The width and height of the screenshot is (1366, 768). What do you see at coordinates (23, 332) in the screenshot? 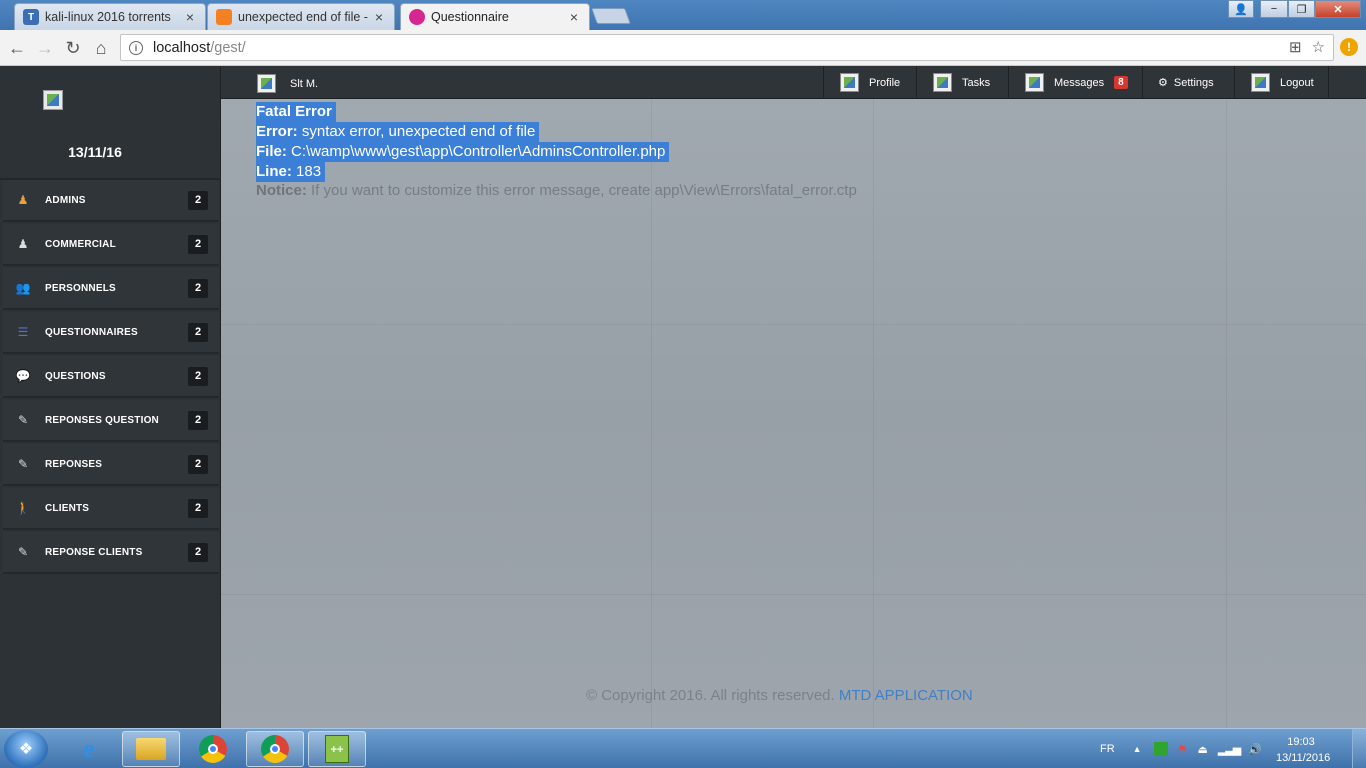
I see `list-icon: ☰` at bounding box center [23, 332].